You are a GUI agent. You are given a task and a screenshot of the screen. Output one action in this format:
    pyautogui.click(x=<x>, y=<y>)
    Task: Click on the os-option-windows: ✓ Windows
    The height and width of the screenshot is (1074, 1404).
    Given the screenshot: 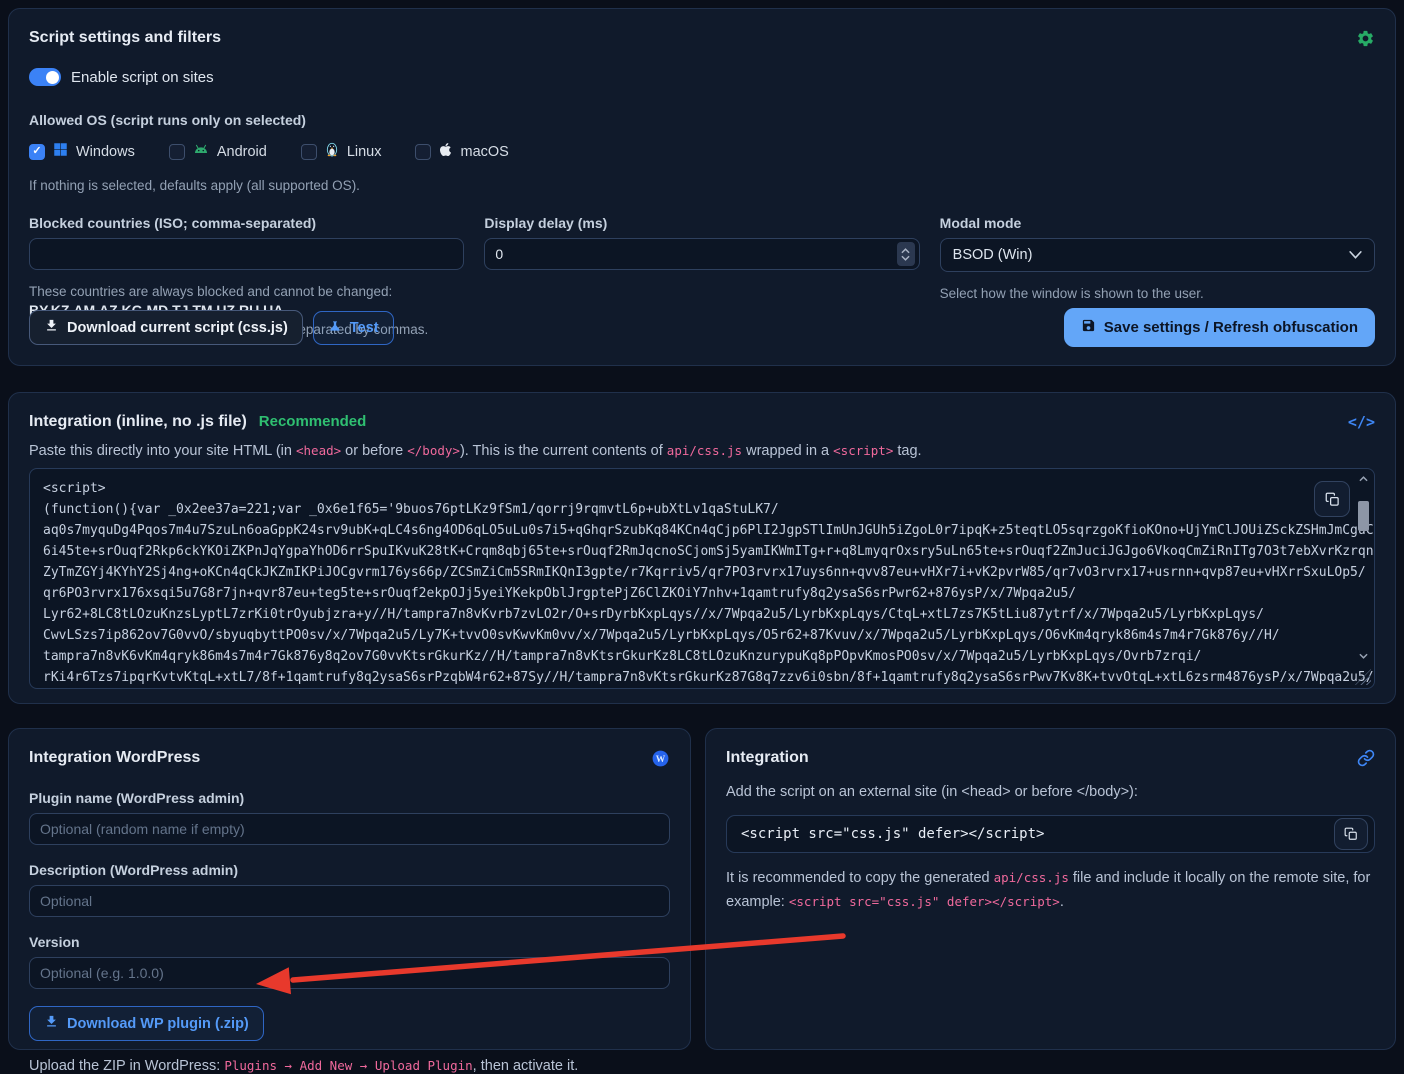 What is the action you would take?
    pyautogui.click(x=82, y=152)
    